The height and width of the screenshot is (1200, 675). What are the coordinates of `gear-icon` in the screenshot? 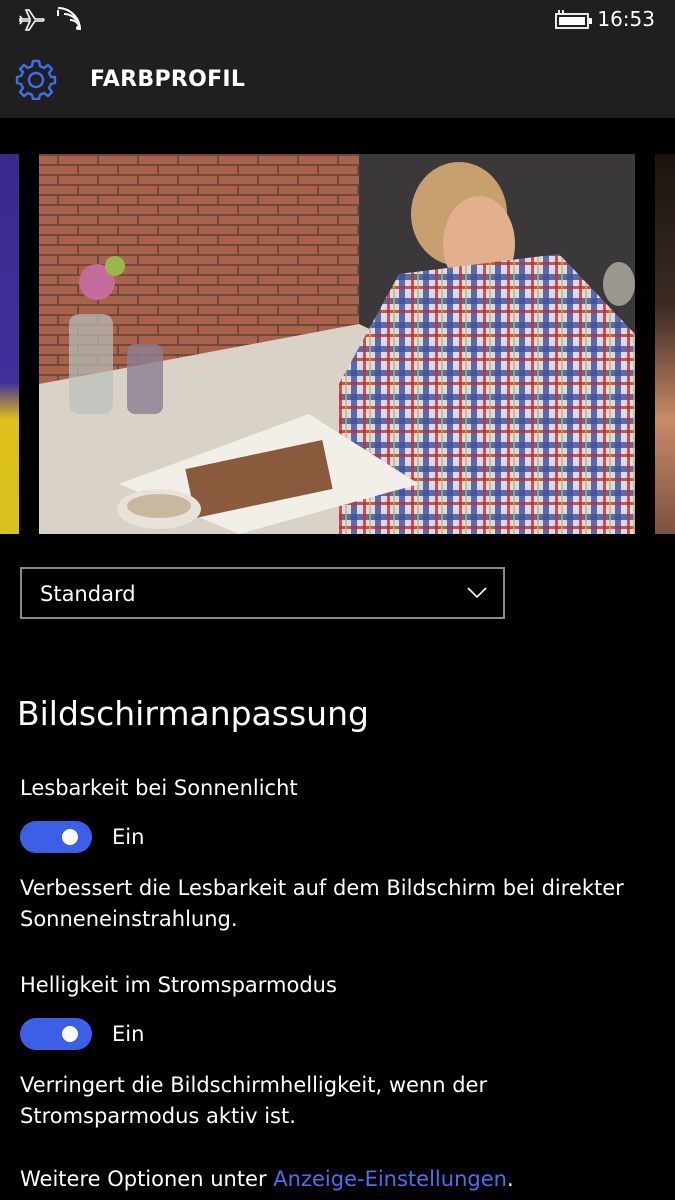 It's located at (36, 79).